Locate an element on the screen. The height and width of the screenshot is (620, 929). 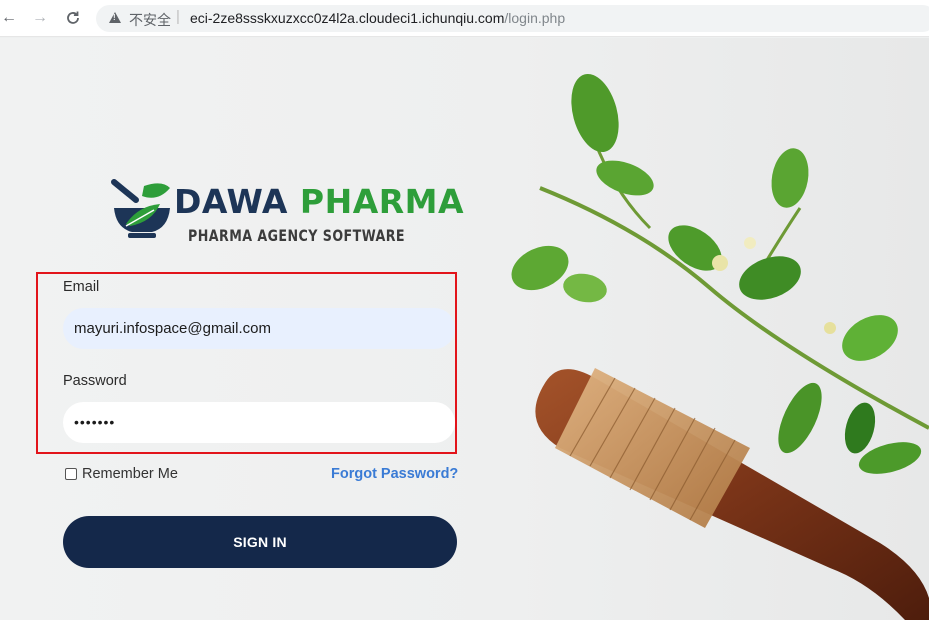
url-path: /login.php is located at coordinates (535, 18).